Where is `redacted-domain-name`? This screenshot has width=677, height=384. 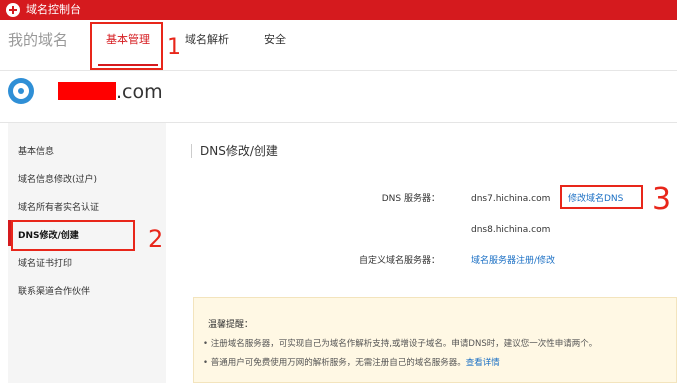
redacted-domain-name is located at coordinates (87, 91).